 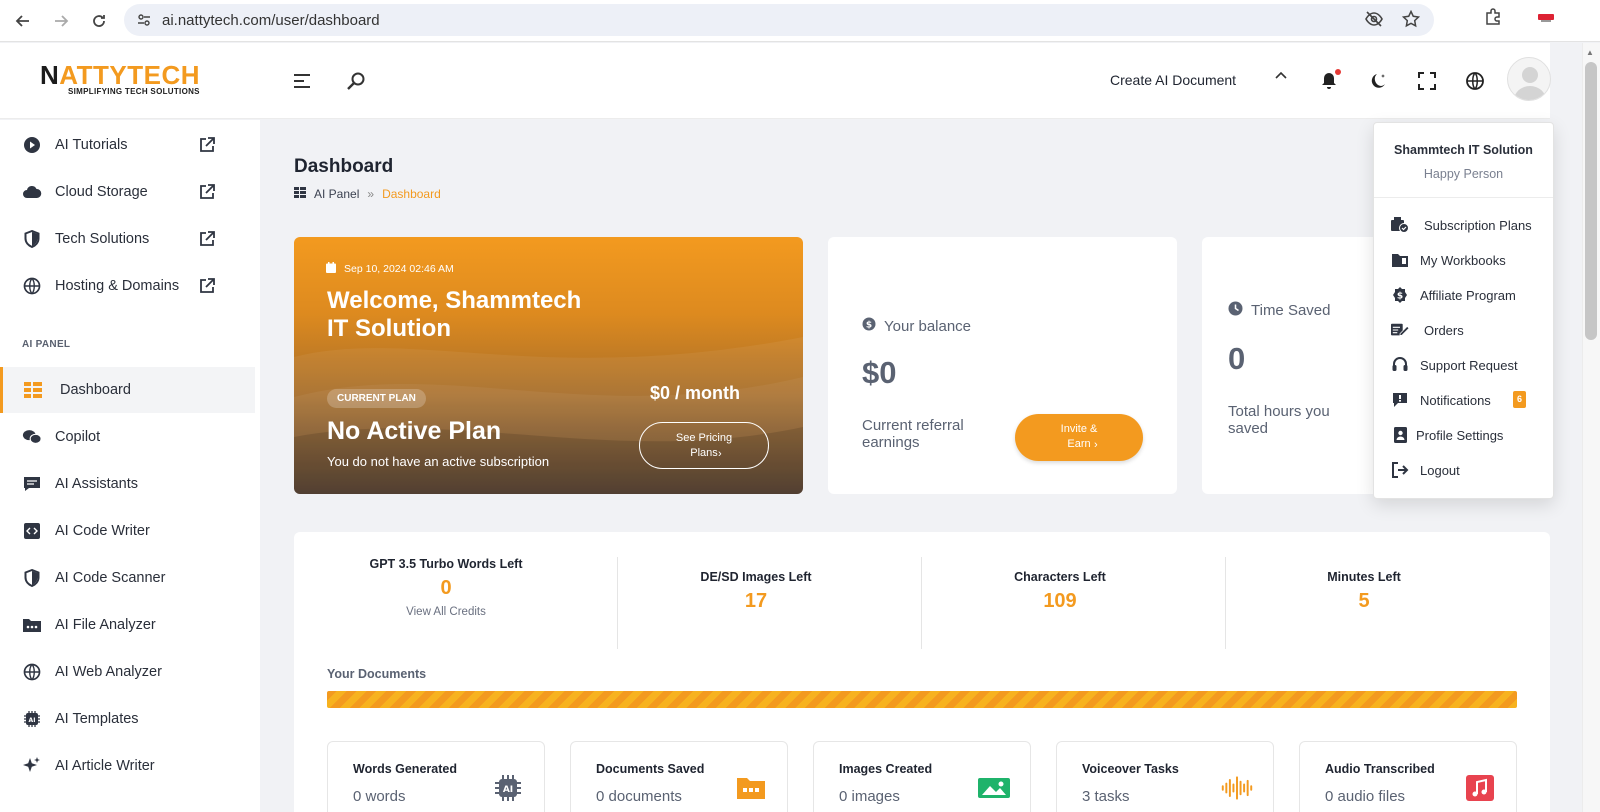 What do you see at coordinates (1463, 197) in the screenshot?
I see `divider` at bounding box center [1463, 197].